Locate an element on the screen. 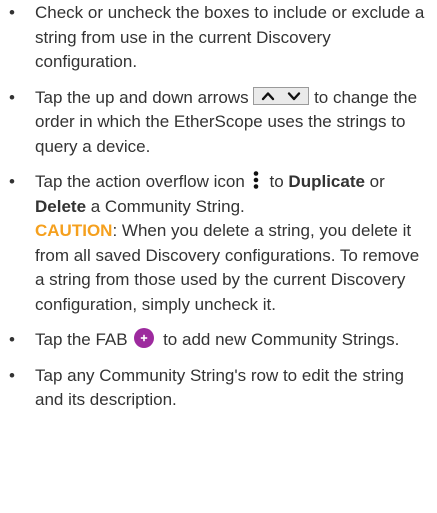  duplicate-label: Duplicate is located at coordinates (326, 181).